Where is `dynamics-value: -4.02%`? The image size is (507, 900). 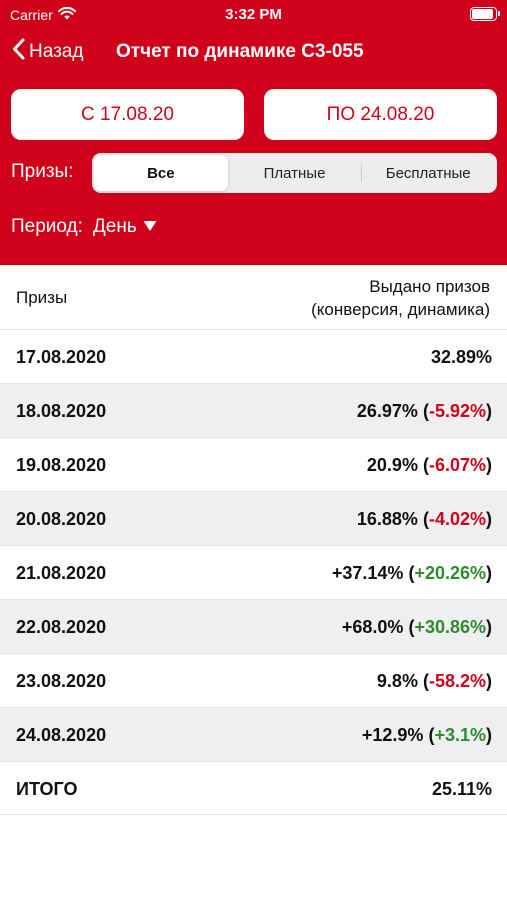
dynamics-value: -4.02% is located at coordinates (457, 519).